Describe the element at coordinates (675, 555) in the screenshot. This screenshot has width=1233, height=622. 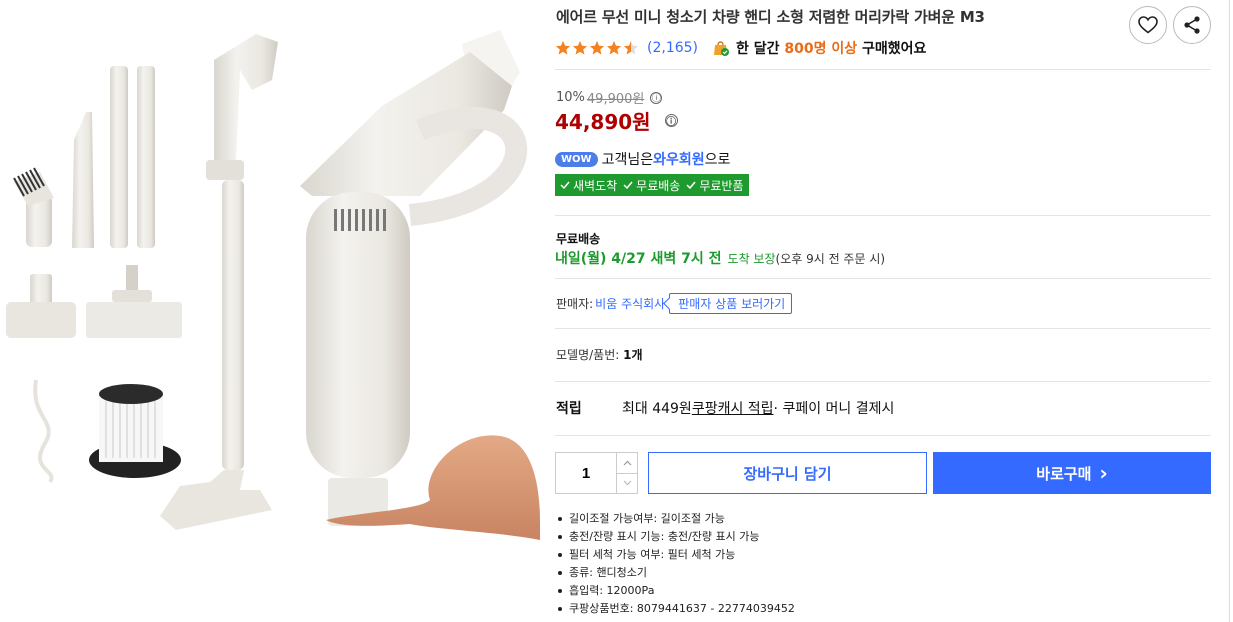
I see `spec-item: 필터 세척 가능 여부: 필터 세척 가능` at that location.